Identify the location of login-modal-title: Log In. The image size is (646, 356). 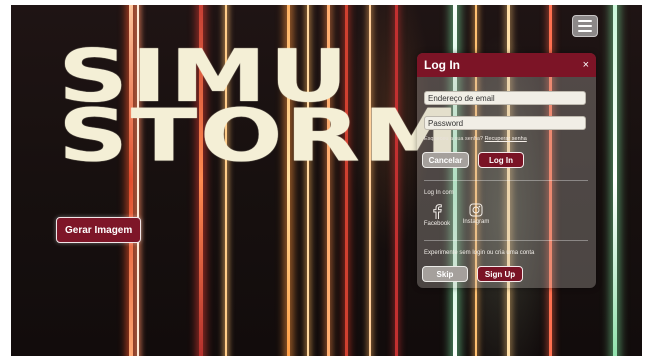
(442, 65).